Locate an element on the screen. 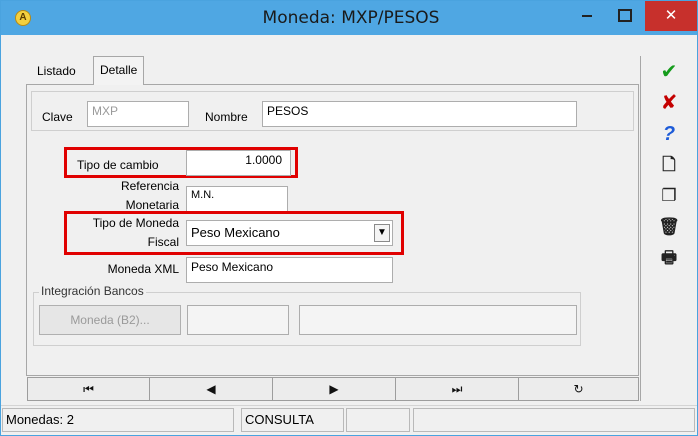  close-icon: ✕ is located at coordinates (671, 15).